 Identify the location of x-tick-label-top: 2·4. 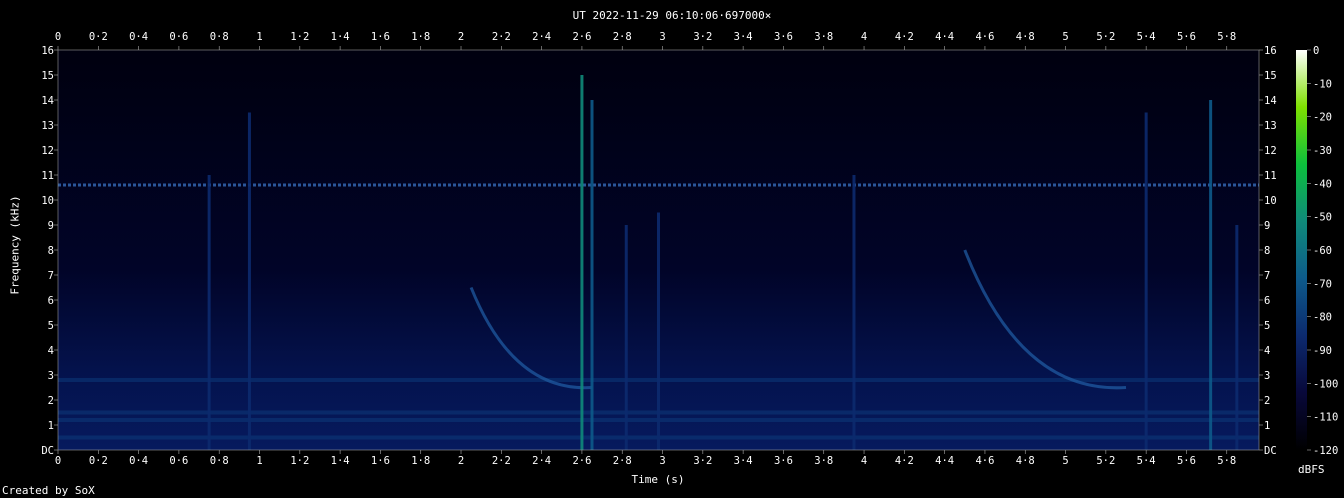
(541, 37).